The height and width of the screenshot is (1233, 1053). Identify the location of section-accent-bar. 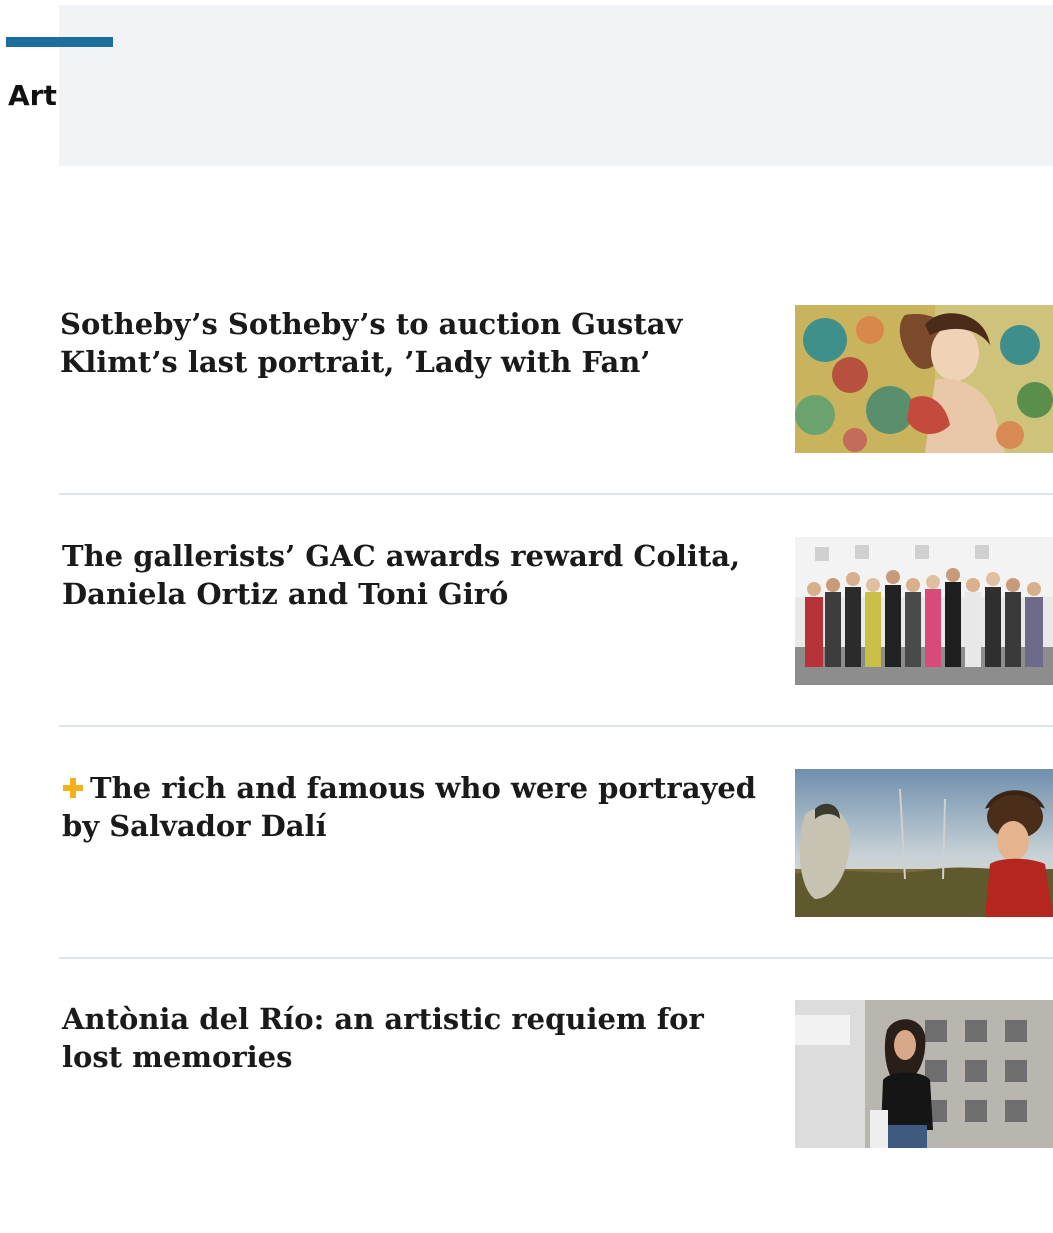
(59, 42).